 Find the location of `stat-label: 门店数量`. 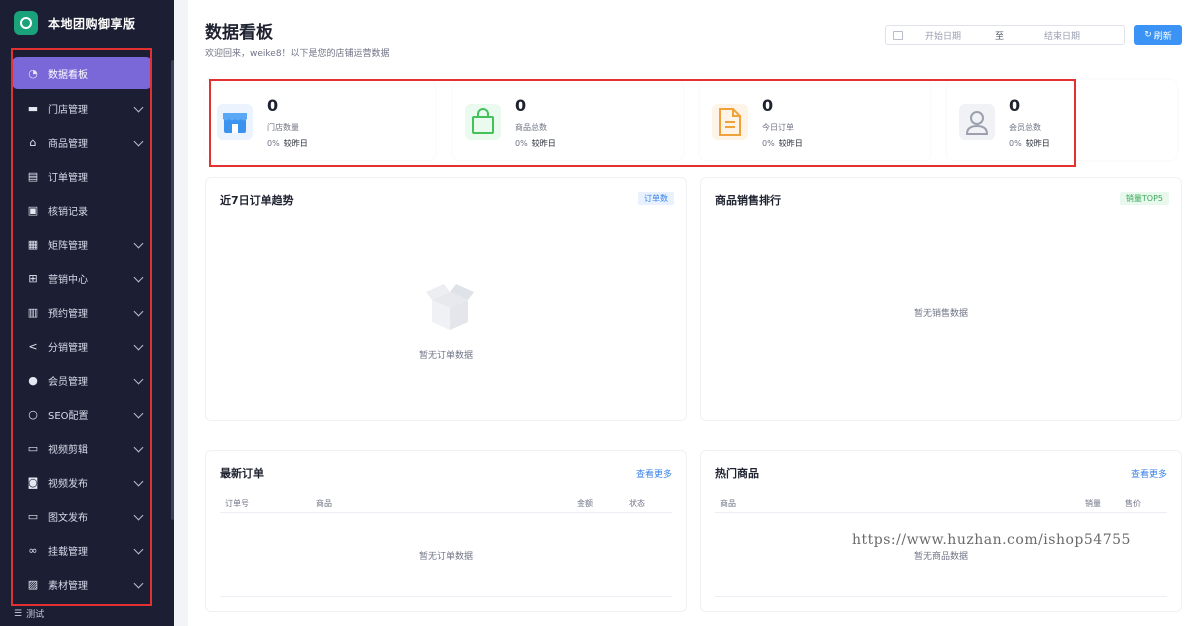

stat-label: 门店数量 is located at coordinates (283, 127).